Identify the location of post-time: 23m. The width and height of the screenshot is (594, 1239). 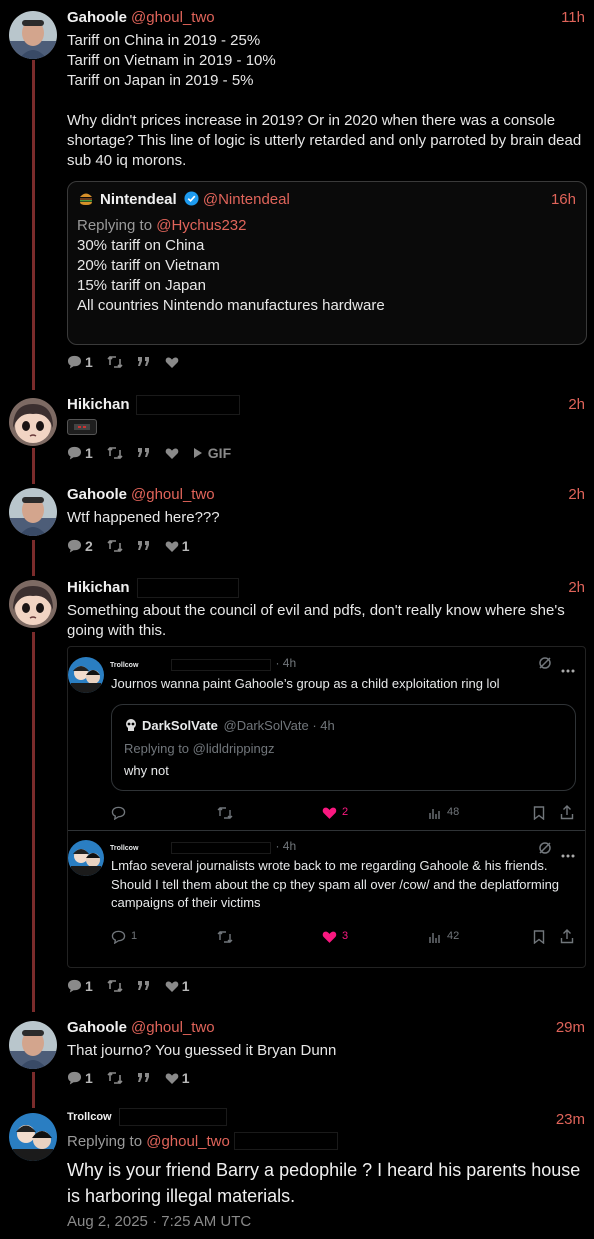
(570, 1120).